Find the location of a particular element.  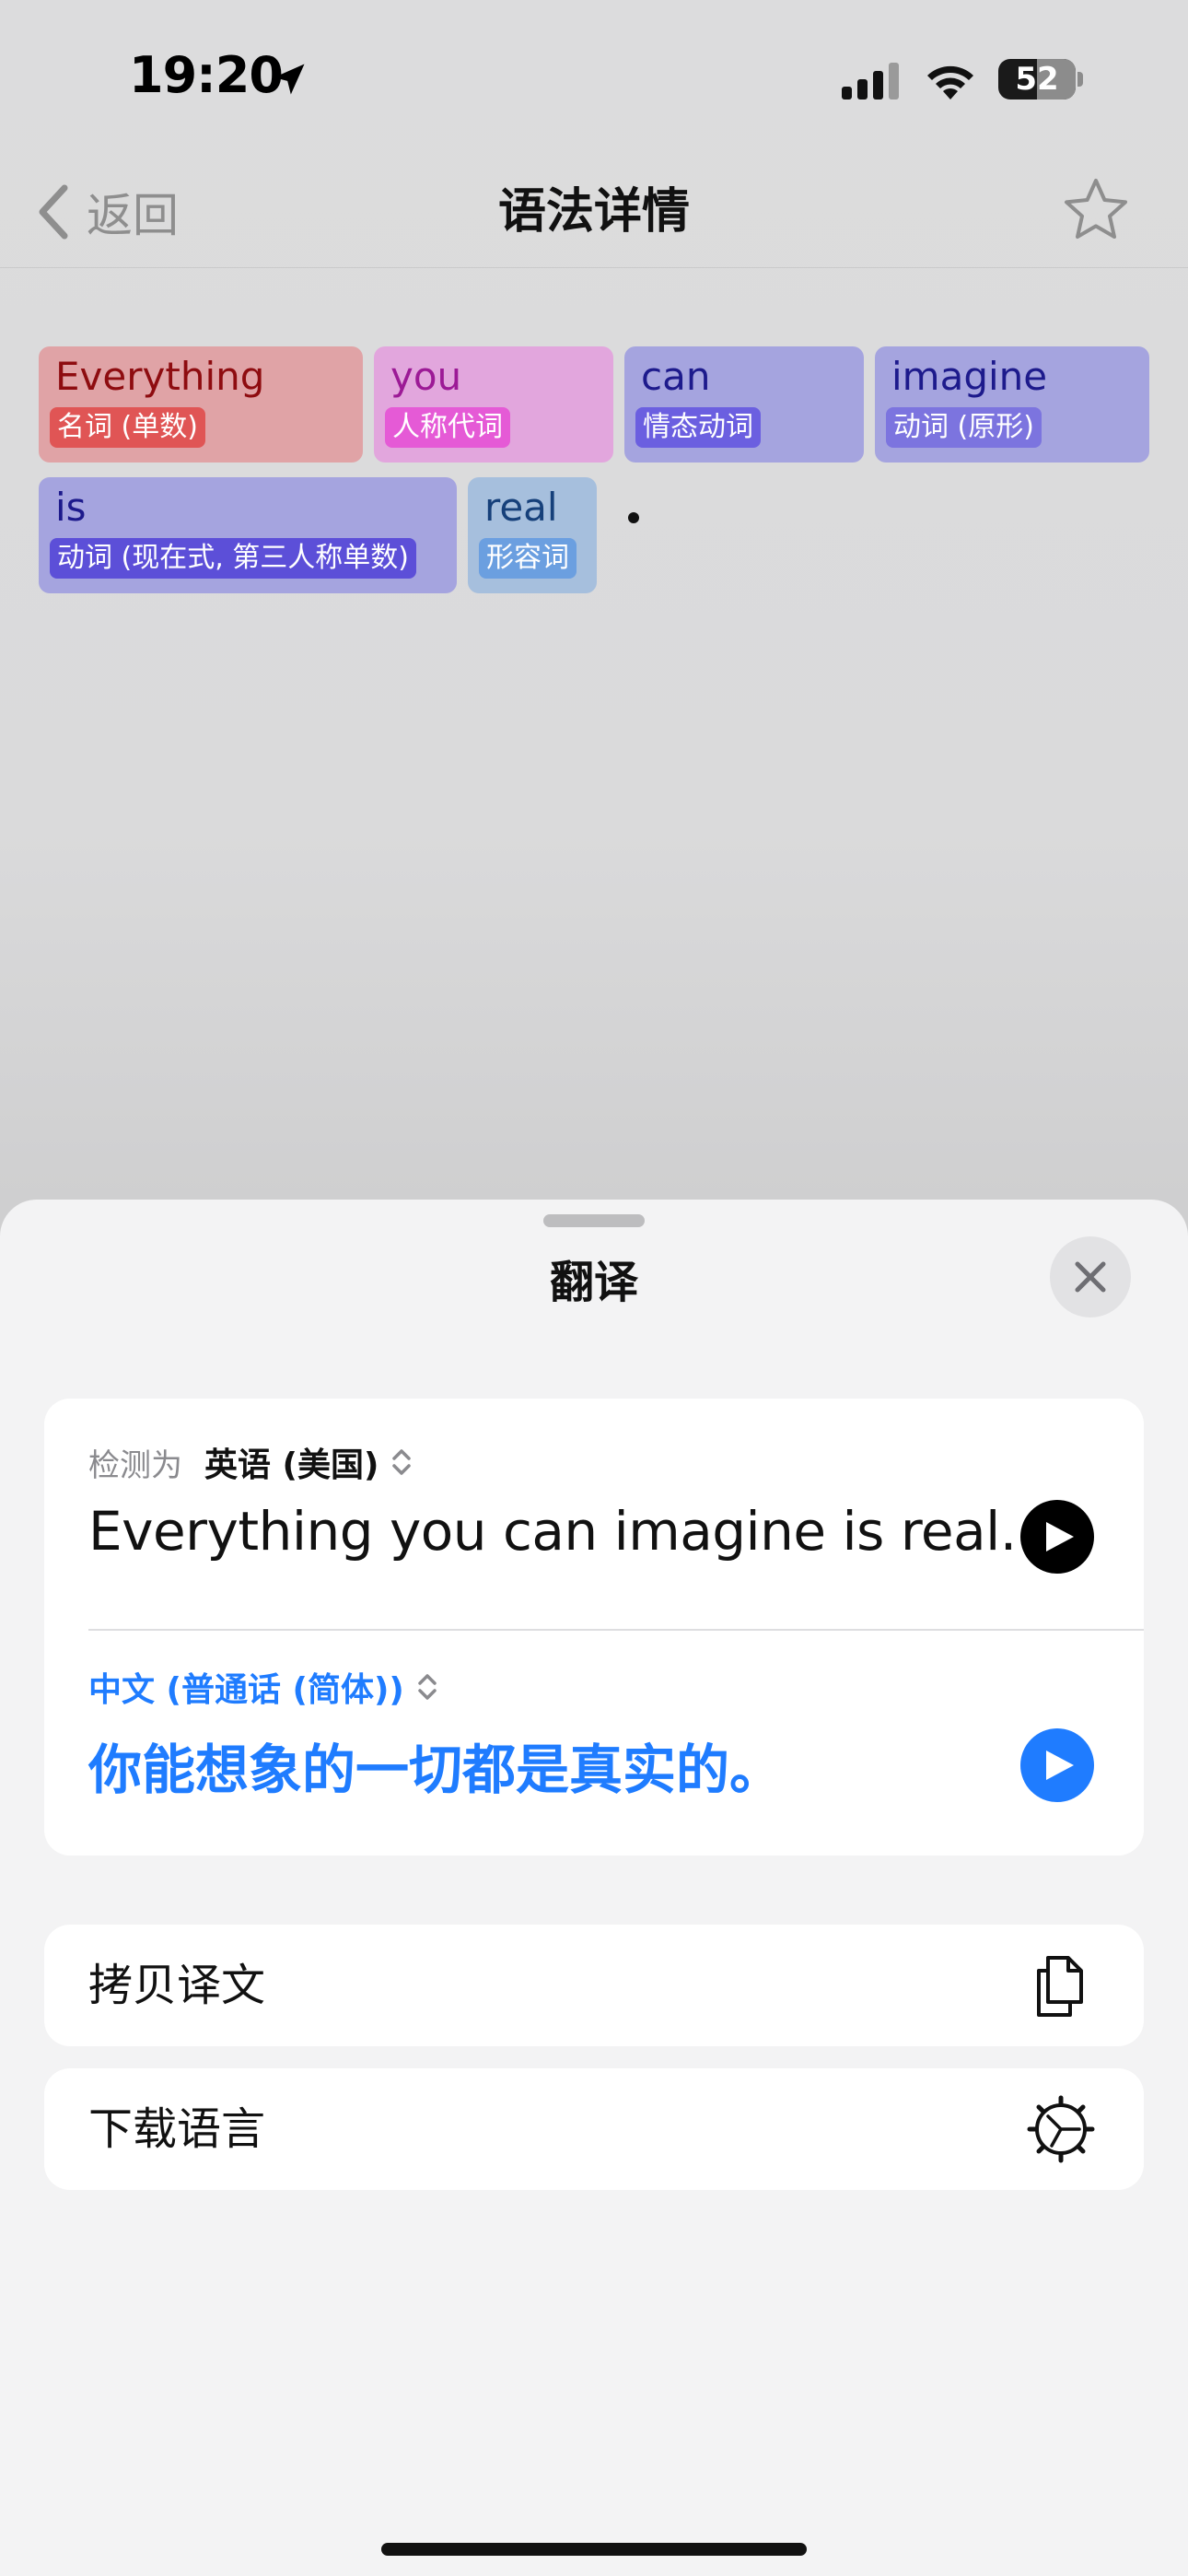

close-icon is located at coordinates (1091, 1277).